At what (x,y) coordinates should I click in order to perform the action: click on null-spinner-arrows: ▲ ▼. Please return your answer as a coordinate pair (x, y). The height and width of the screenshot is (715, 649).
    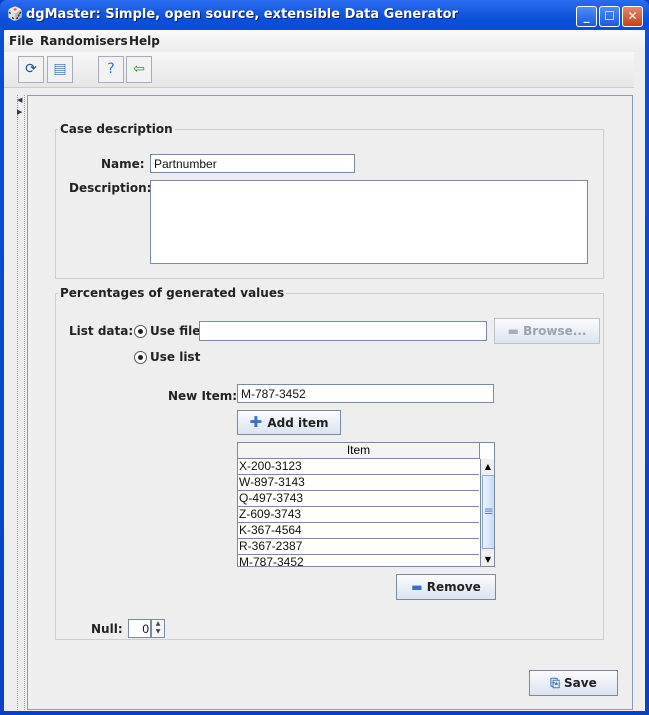
    Looking at the image, I should click on (158, 628).